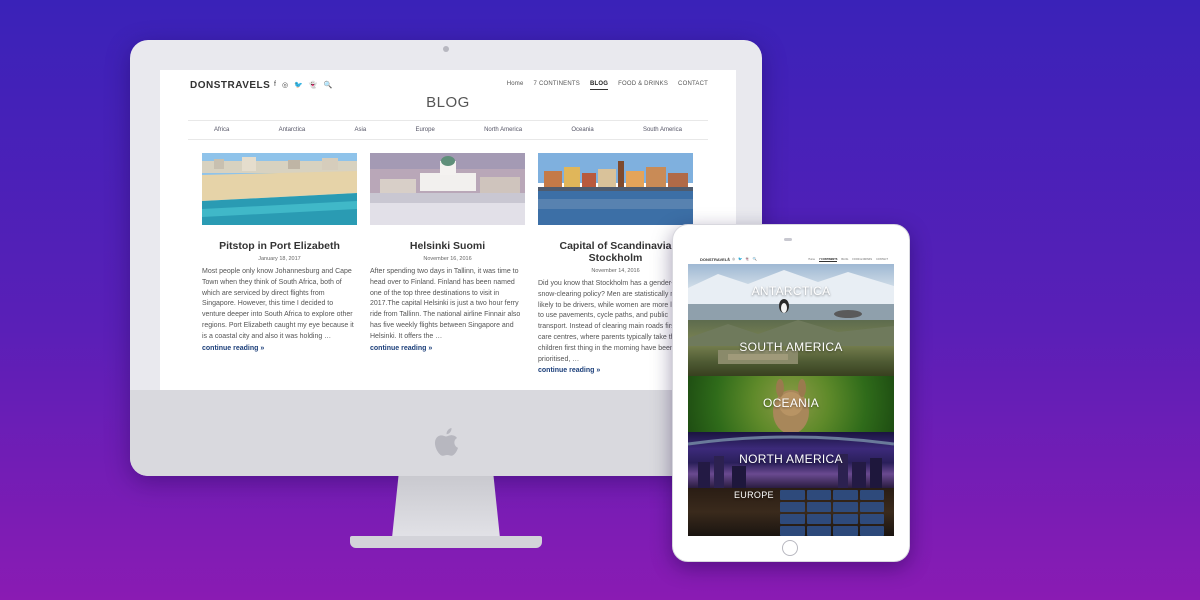  Describe the element at coordinates (790, 548) in the screenshot. I see `ipad-home-button` at that location.